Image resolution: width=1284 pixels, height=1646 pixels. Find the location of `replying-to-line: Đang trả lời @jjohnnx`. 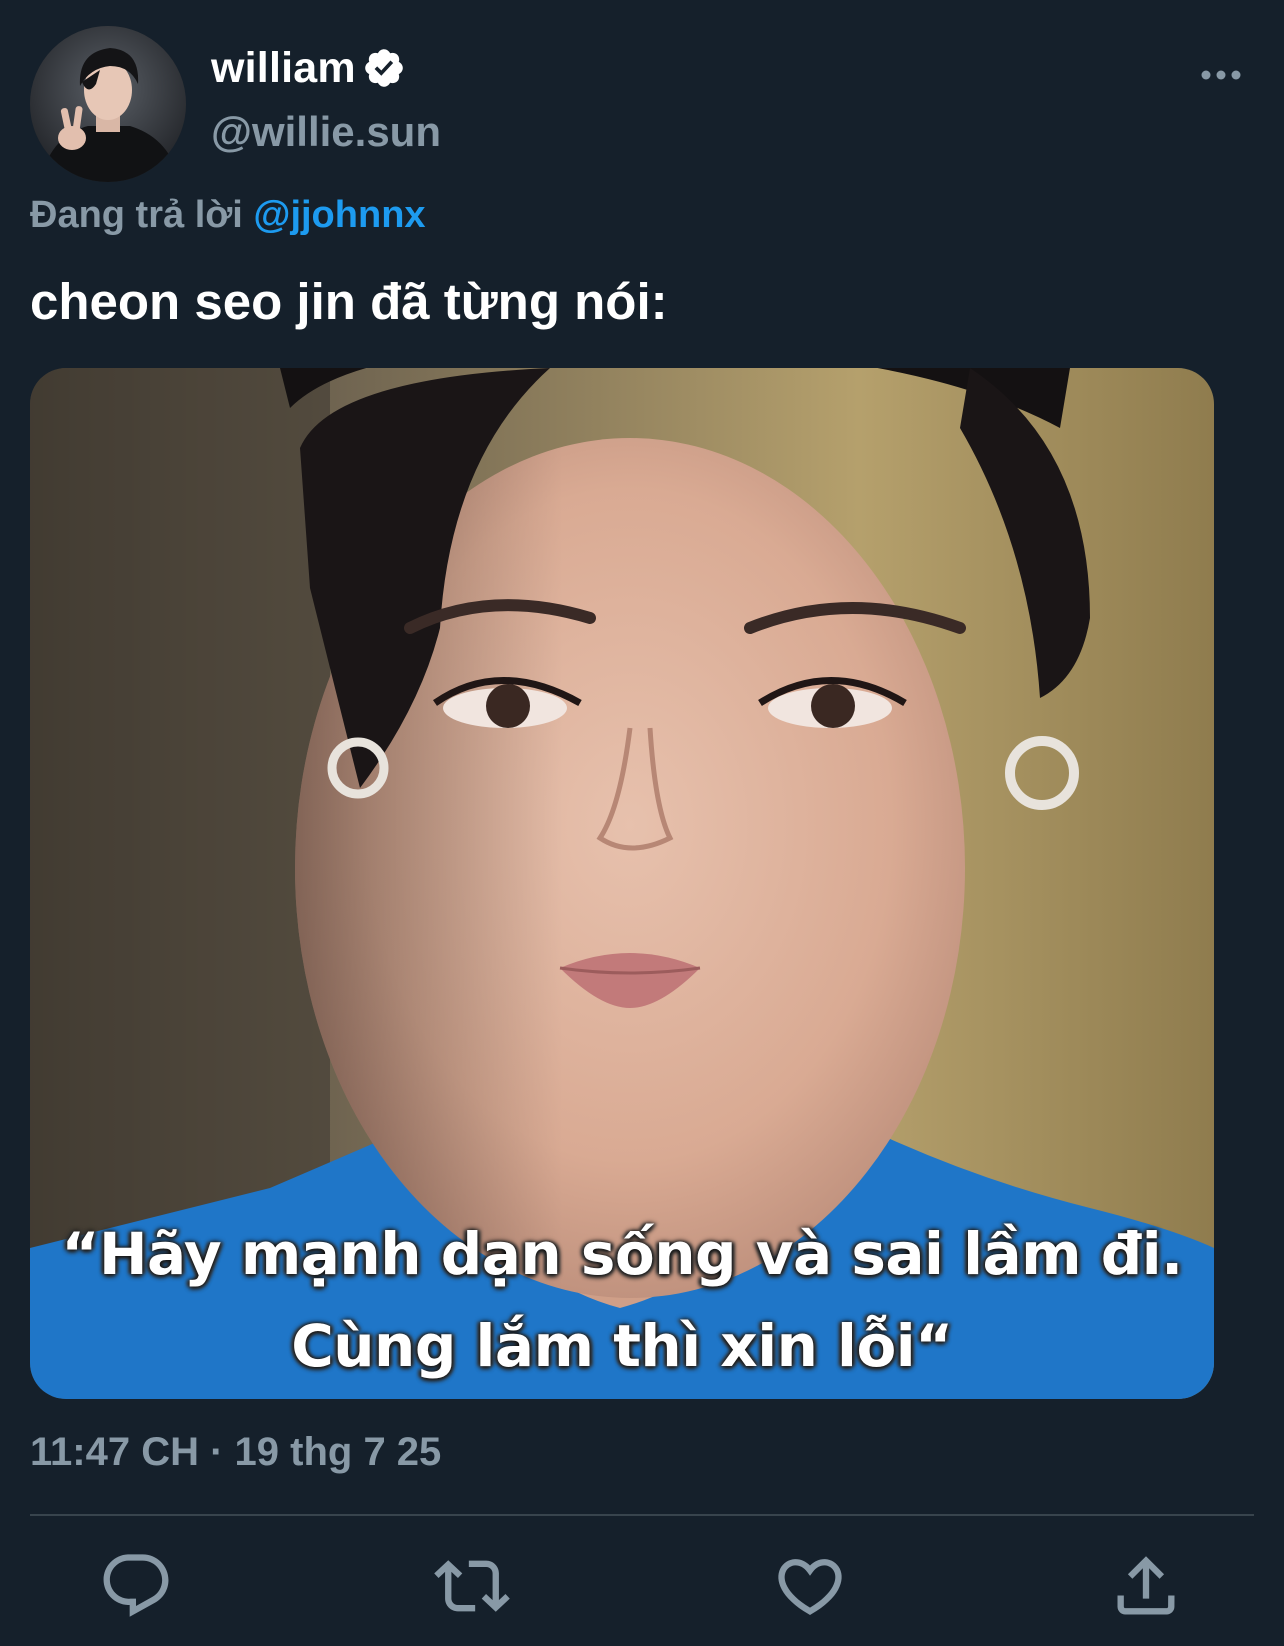

replying-to-line: Đang trả lời @jjohnnx is located at coordinates (228, 215).